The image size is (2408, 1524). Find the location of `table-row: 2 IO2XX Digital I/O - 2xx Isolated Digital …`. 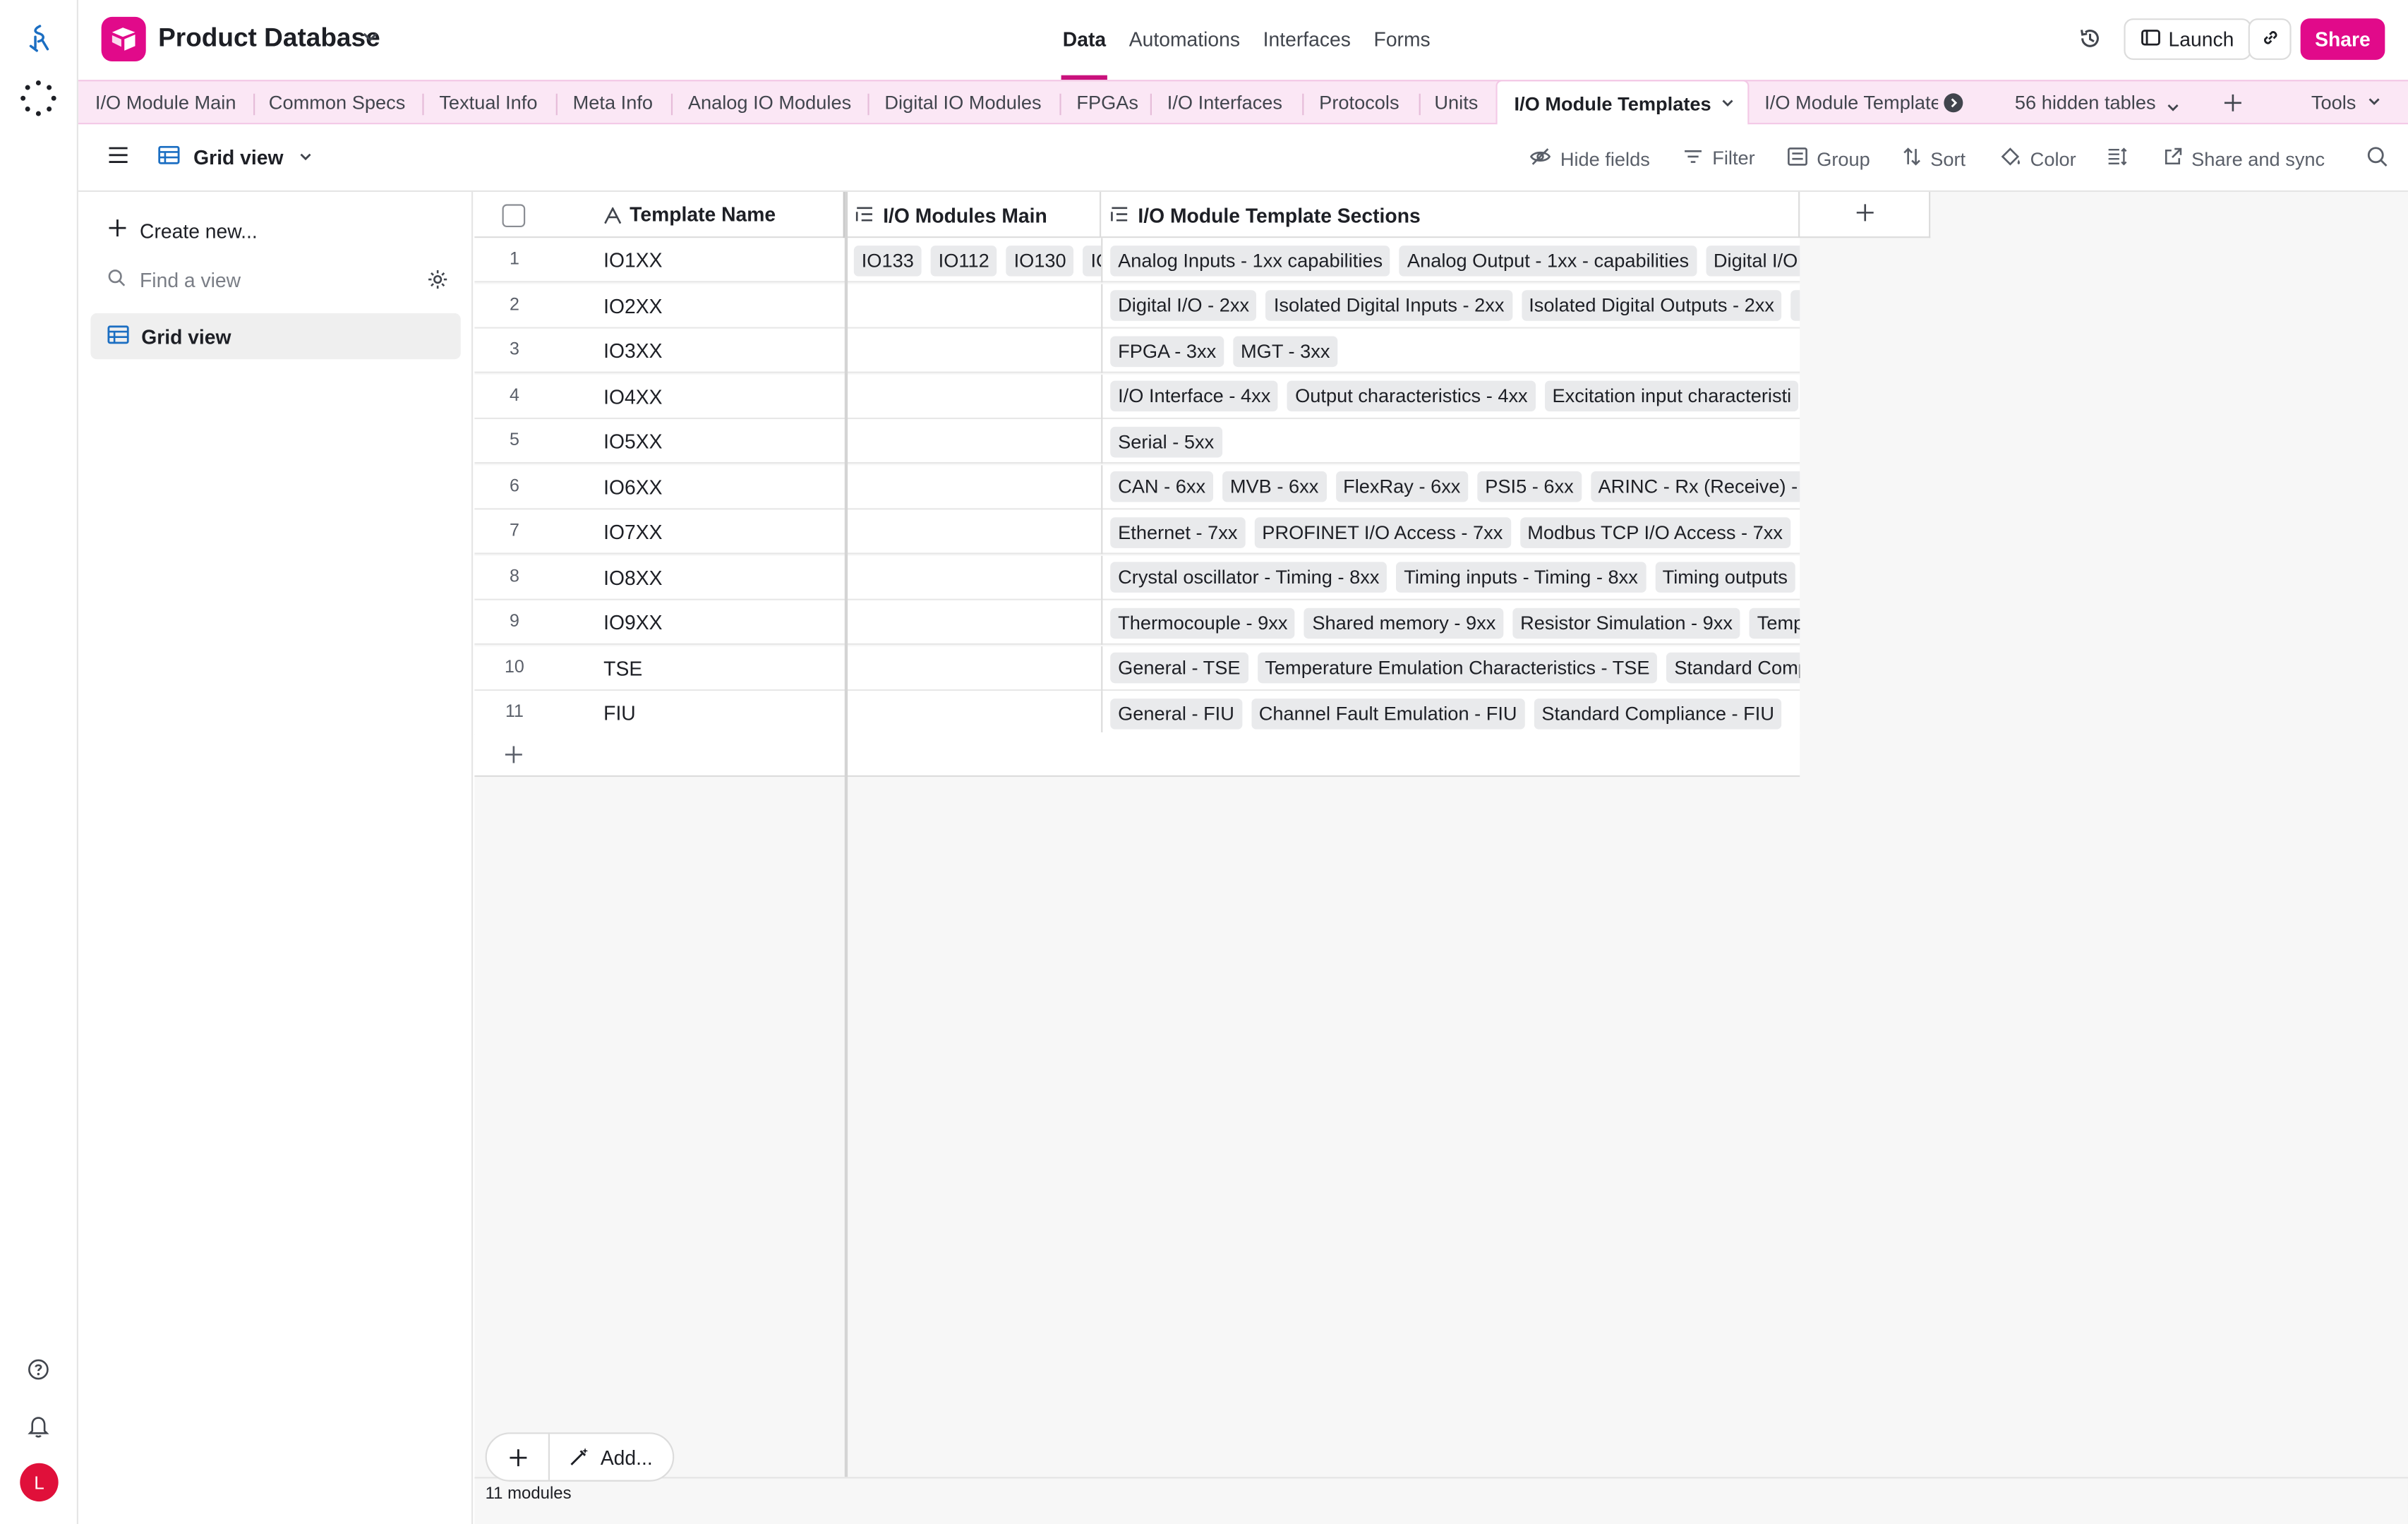

table-row: 2 IO2XX Digital I/O - 2xx Isolated Digital … is located at coordinates (1137, 305).